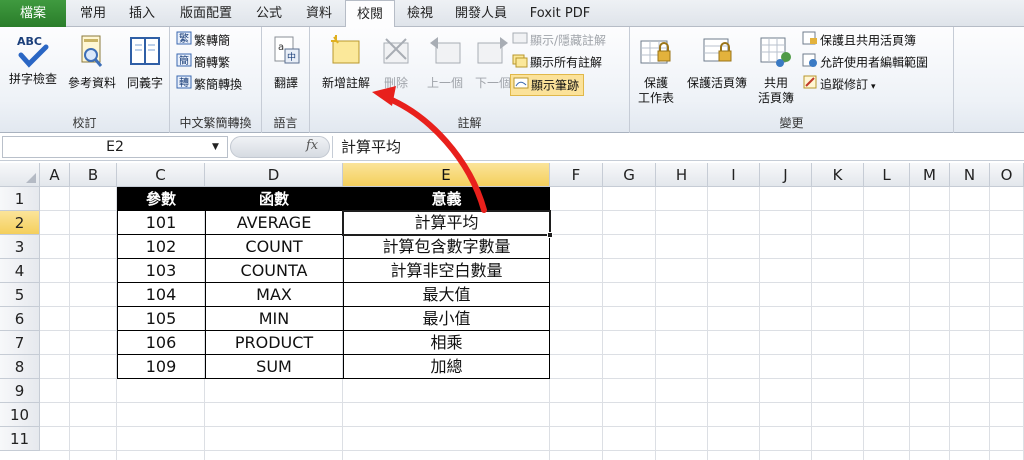  What do you see at coordinates (559, 40) in the screenshot?
I see `show-hide-comment-button: 顯示/隱藏註解` at bounding box center [559, 40].